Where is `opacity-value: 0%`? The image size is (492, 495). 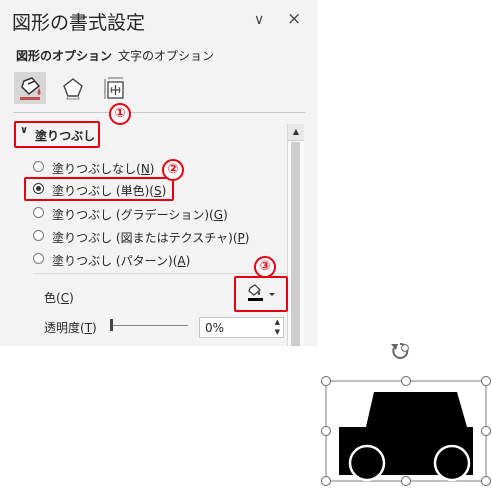 opacity-value: 0% is located at coordinates (214, 328).